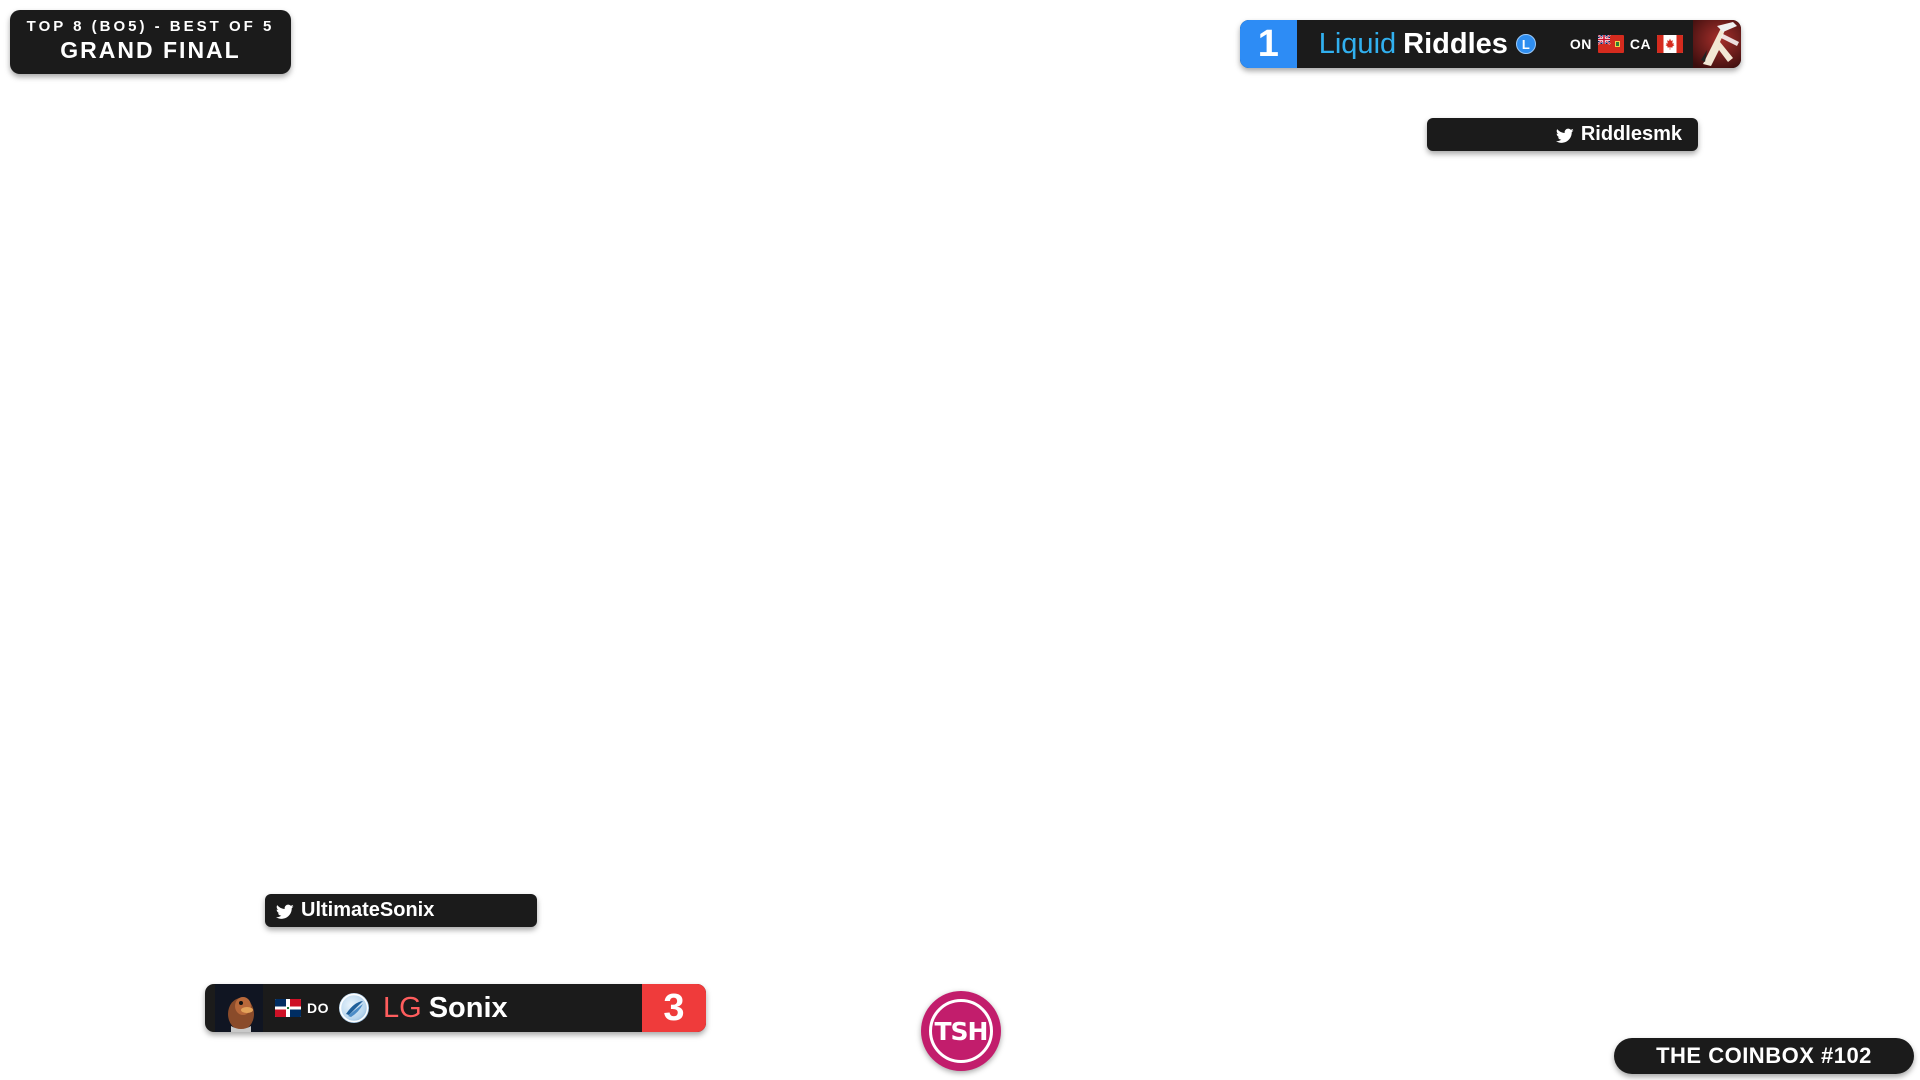 The image size is (1920, 1080). I want to click on player2-name: LG Sonix, so click(445, 1008).